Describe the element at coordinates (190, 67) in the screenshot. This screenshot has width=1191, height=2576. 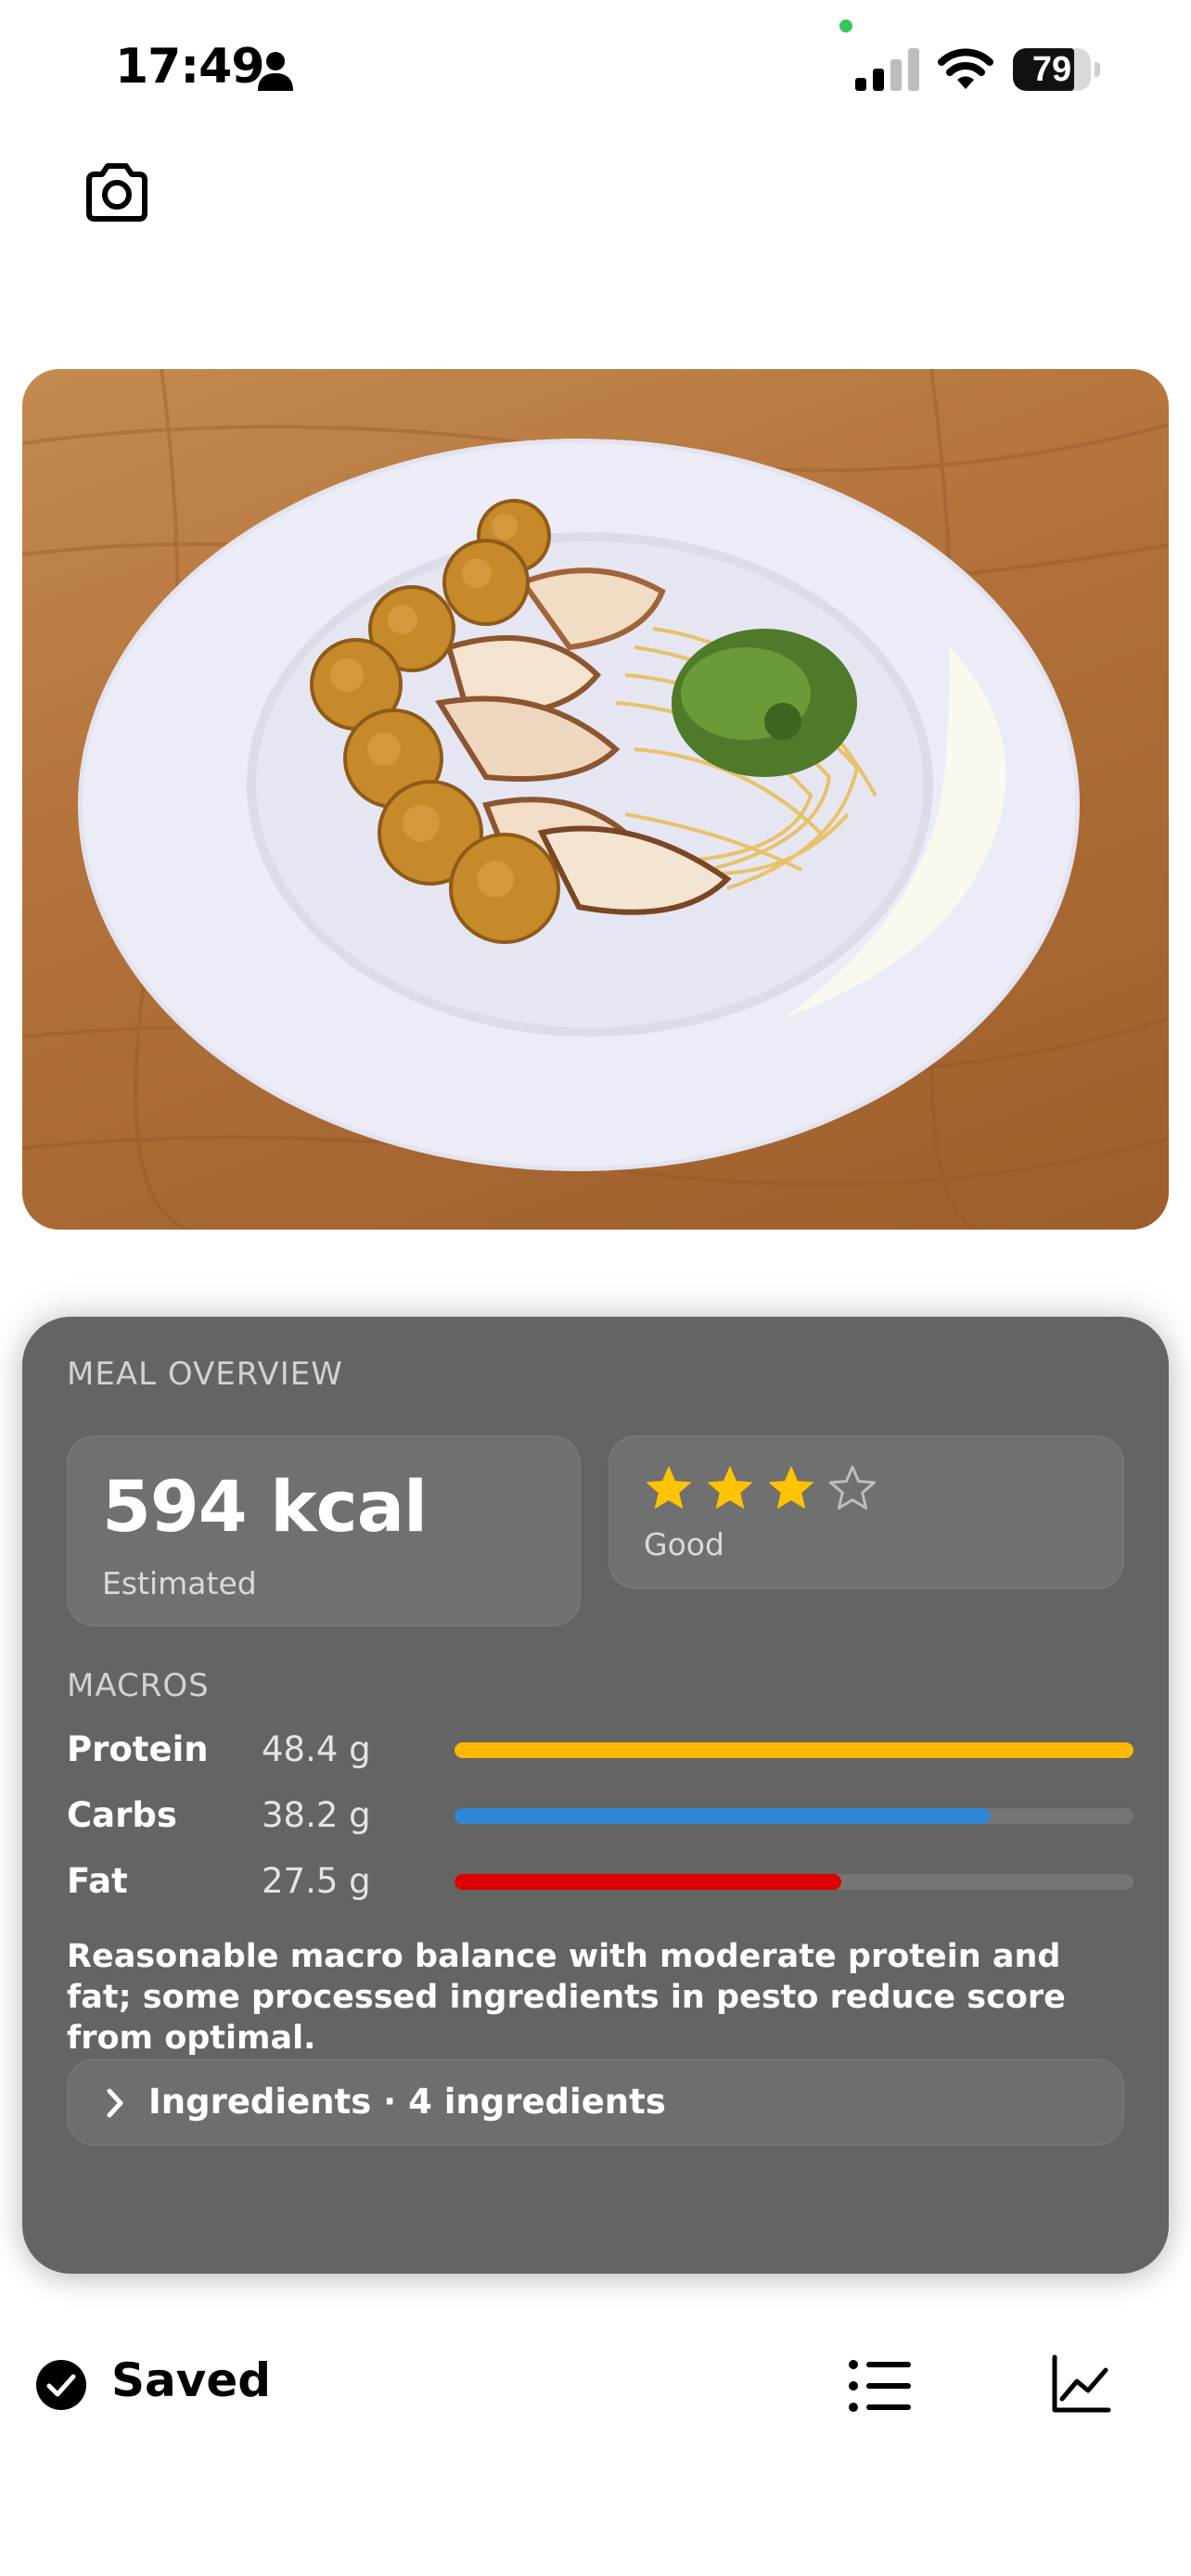
I see `status-time: 17:49` at that location.